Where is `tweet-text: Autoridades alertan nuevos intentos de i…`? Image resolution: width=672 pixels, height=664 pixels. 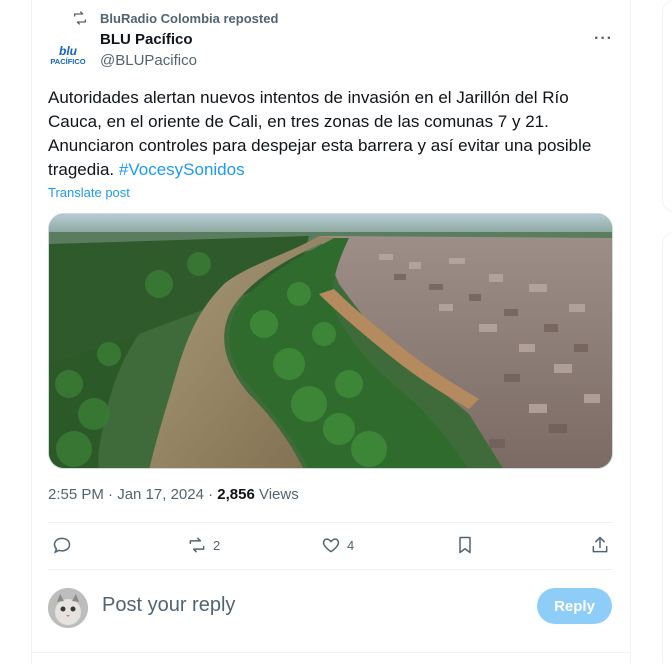 tweet-text: Autoridades alertan nuevos intentos de i… is located at coordinates (333, 134).